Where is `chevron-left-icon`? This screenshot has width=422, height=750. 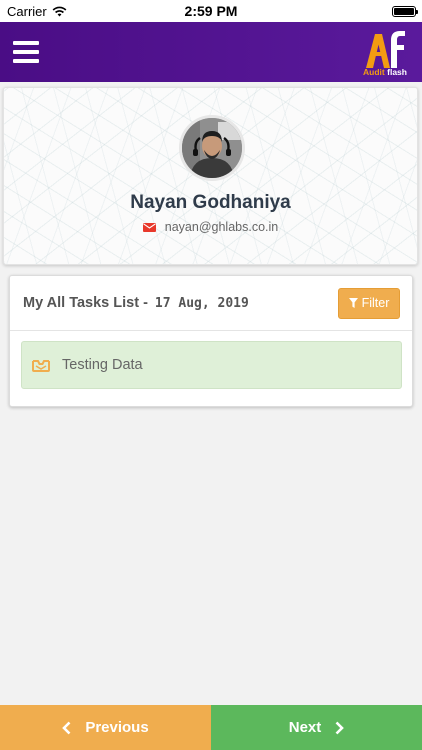 chevron-left-icon is located at coordinates (66, 727).